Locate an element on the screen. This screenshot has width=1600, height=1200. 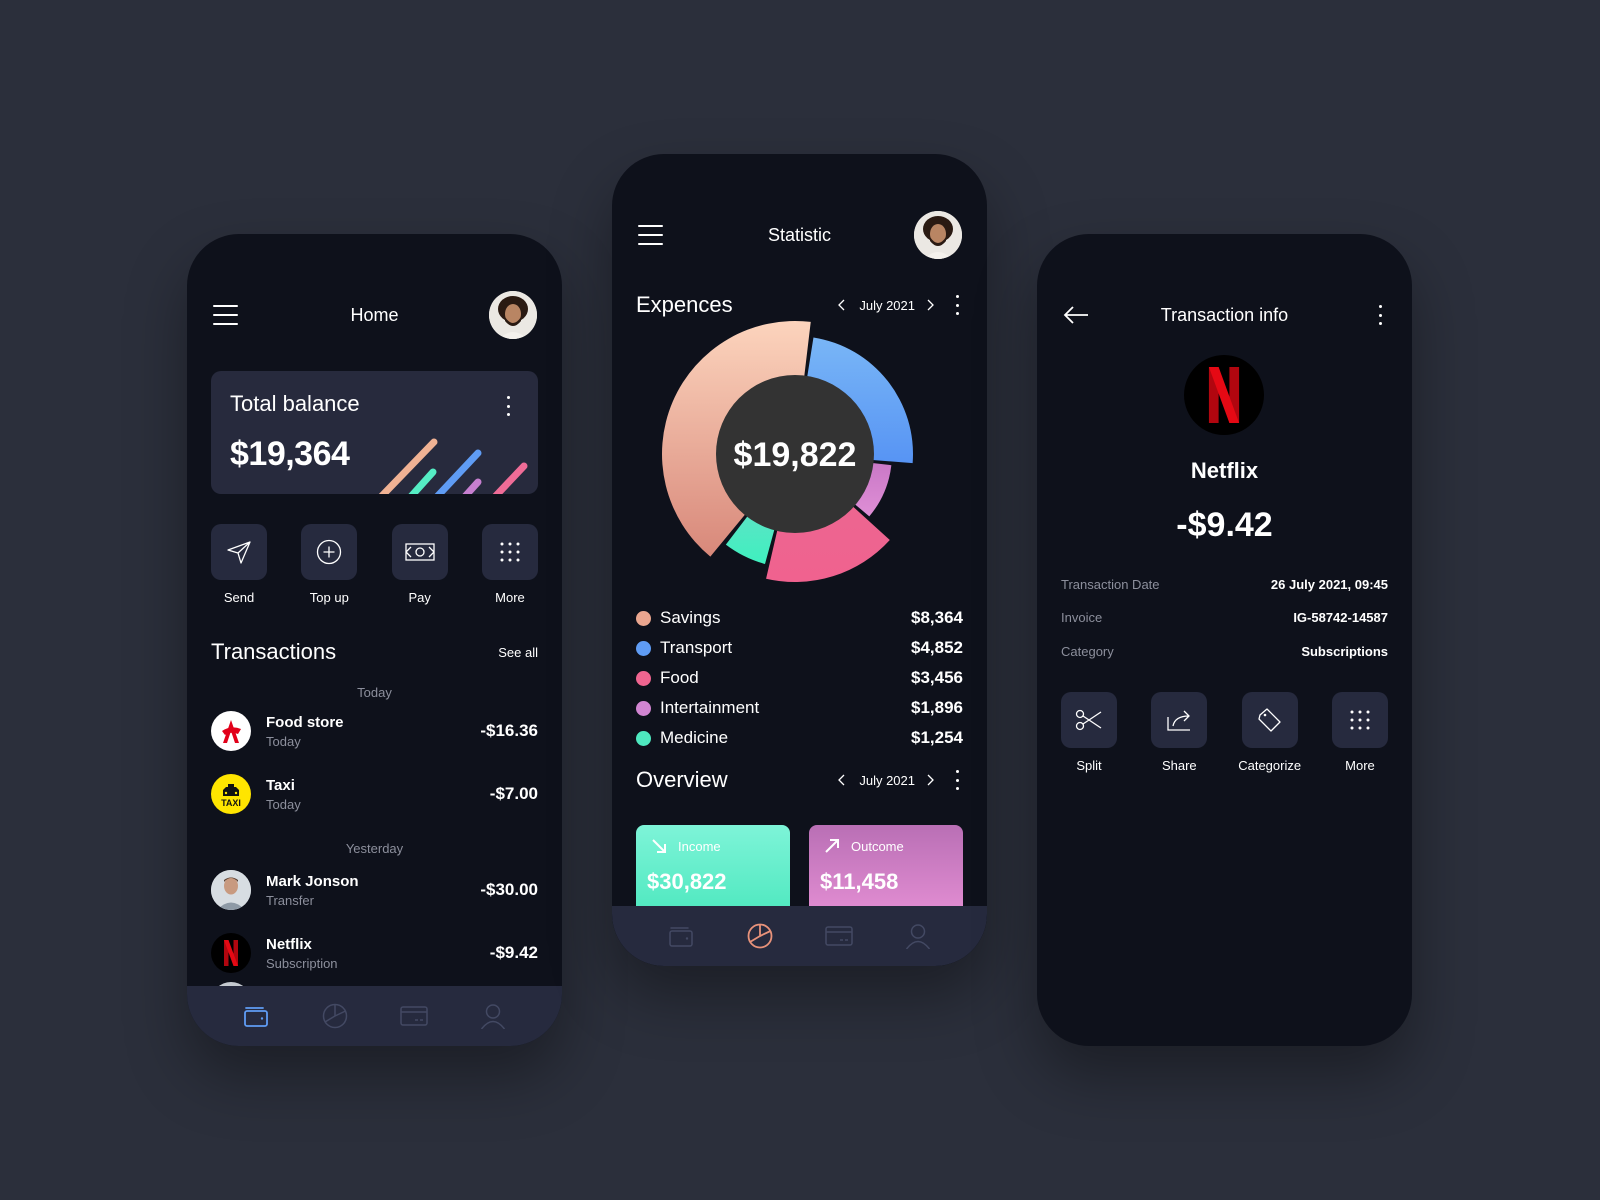
back-arrow-icon is located at coordinates (1076, 315).